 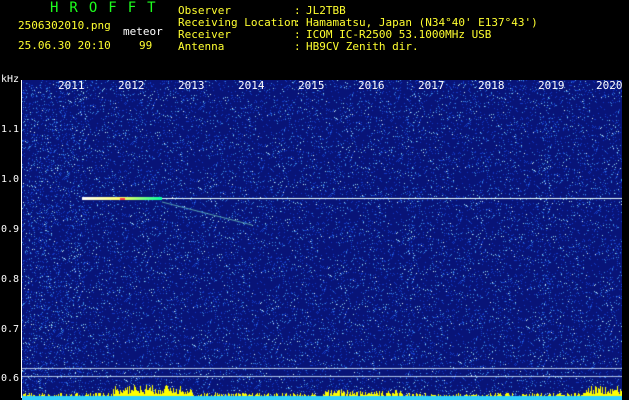 What do you see at coordinates (422, 22) in the screenshot?
I see `location-value: Hamamatsu, Japan (N34°40' E137°43')` at bounding box center [422, 22].